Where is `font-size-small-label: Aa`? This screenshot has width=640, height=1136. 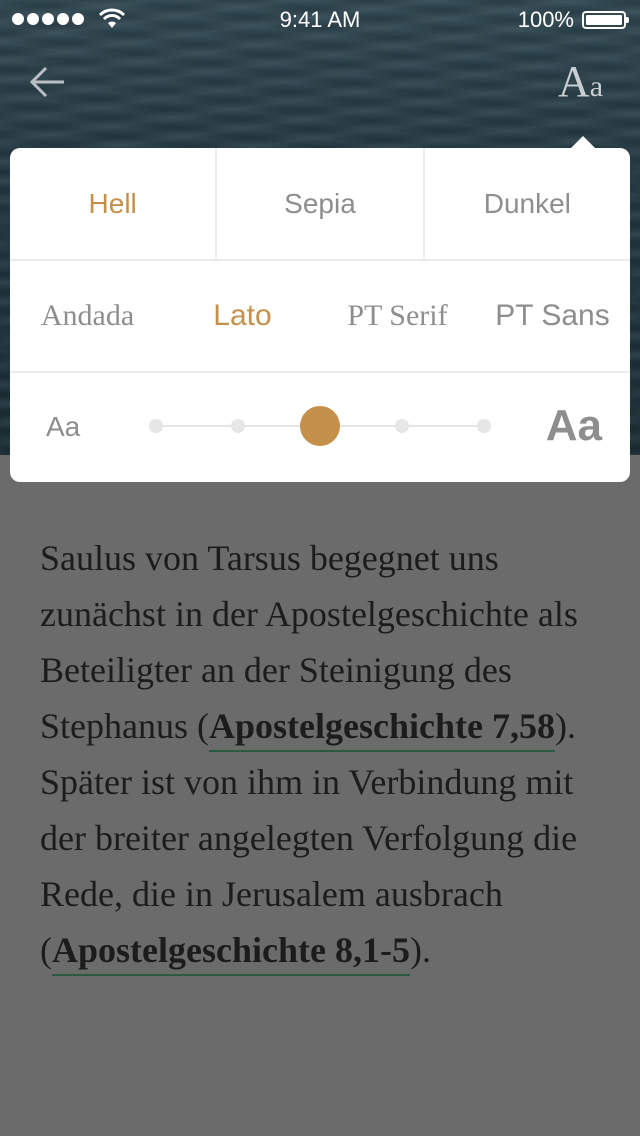 font-size-small-label: Aa is located at coordinates (63, 426).